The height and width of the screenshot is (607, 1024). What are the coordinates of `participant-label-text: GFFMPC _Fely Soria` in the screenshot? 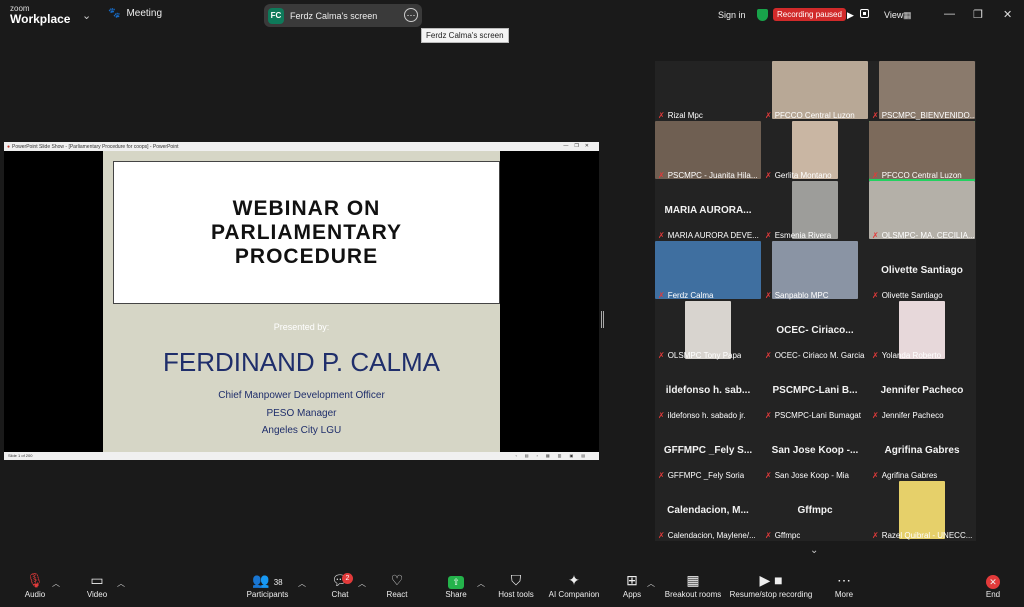 It's located at (706, 475).